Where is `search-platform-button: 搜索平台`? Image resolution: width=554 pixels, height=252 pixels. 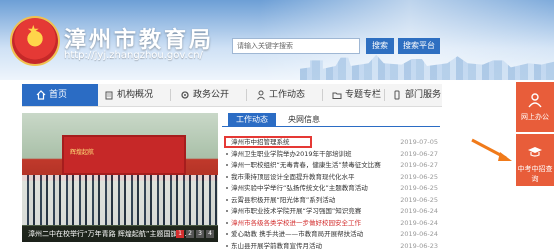 search-platform-button: 搜索平台 is located at coordinates (419, 46).